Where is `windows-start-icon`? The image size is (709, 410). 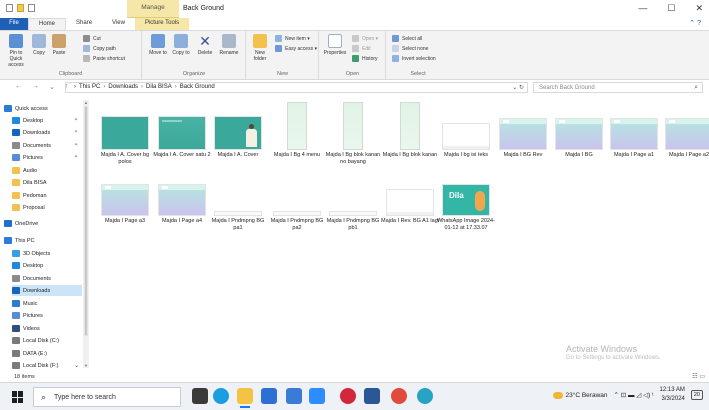
windows-start-icon is located at coordinates (18, 397).